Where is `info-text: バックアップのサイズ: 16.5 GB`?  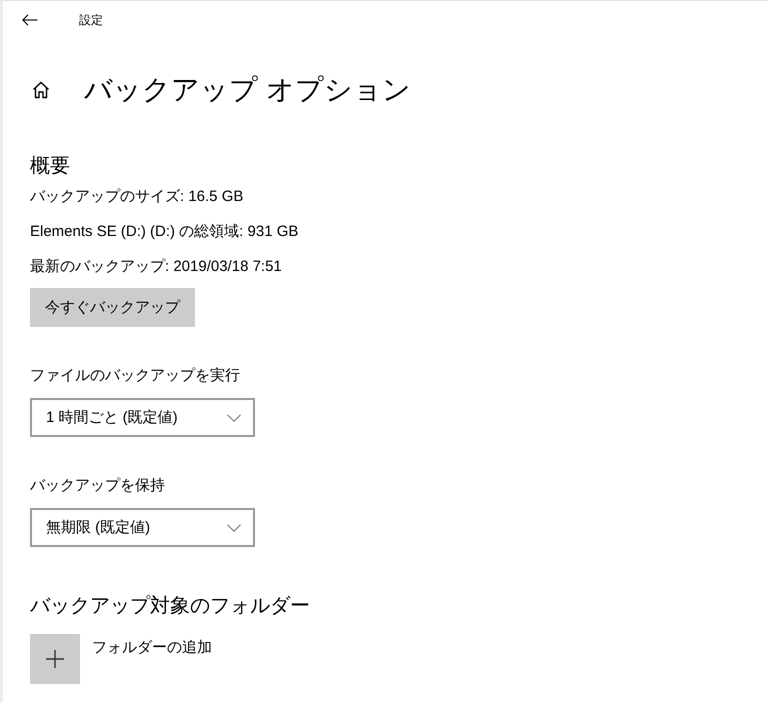
info-text: バックアップのサイズ: 16.5 GB is located at coordinates (137, 197).